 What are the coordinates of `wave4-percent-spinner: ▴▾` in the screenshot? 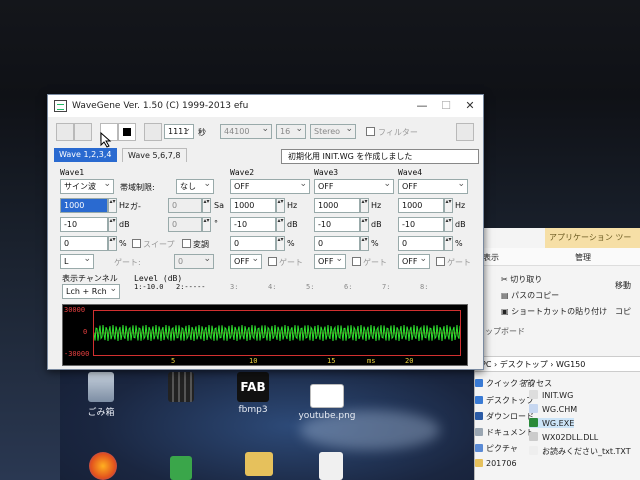 It's located at (448, 243).